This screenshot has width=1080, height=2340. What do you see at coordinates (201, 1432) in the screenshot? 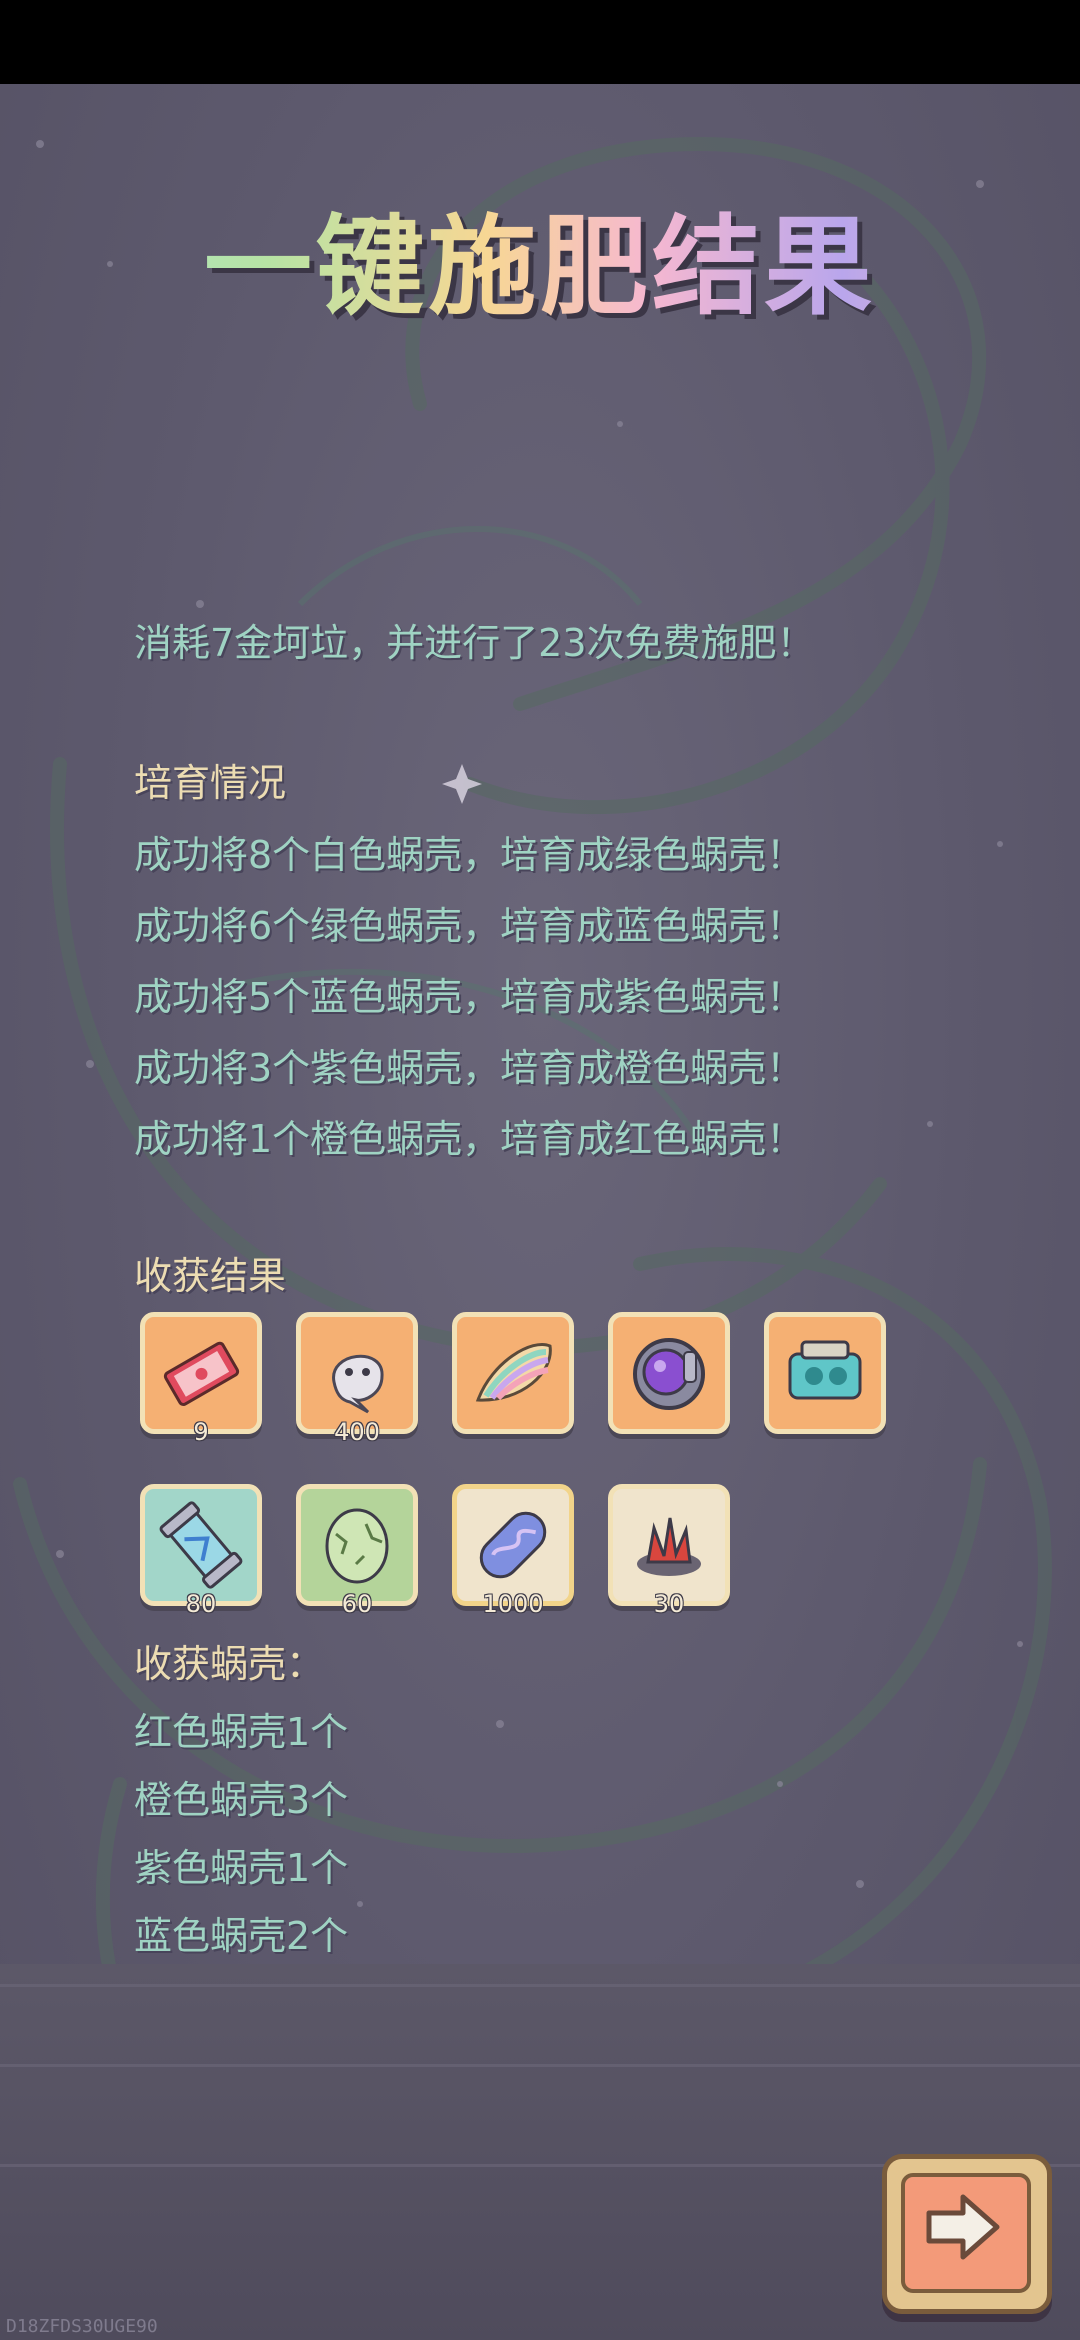
I see `item-count: 9` at bounding box center [201, 1432].